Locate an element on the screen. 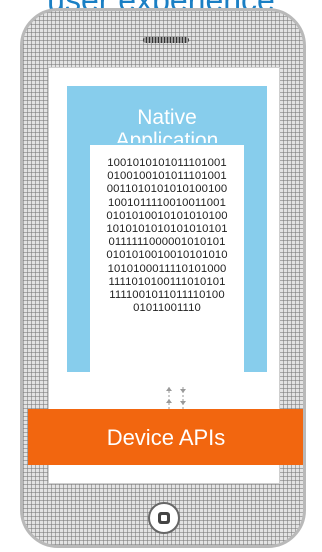  home-button-icon is located at coordinates (164, 518).